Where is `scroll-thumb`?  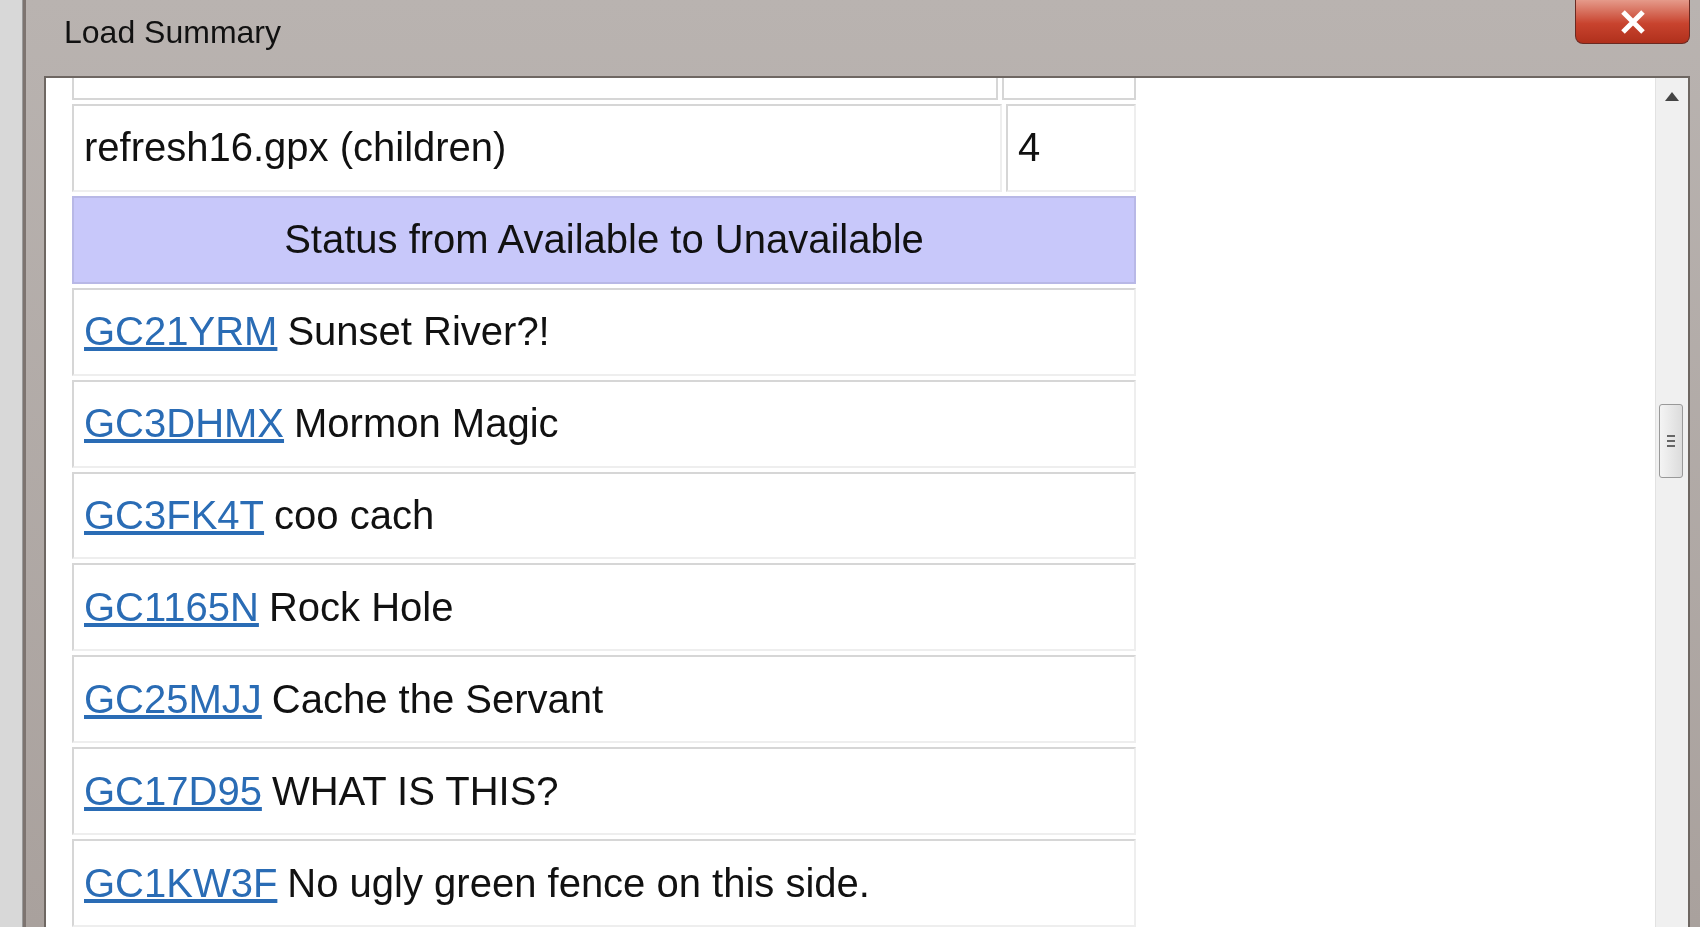
scroll-thumb is located at coordinates (1671, 441).